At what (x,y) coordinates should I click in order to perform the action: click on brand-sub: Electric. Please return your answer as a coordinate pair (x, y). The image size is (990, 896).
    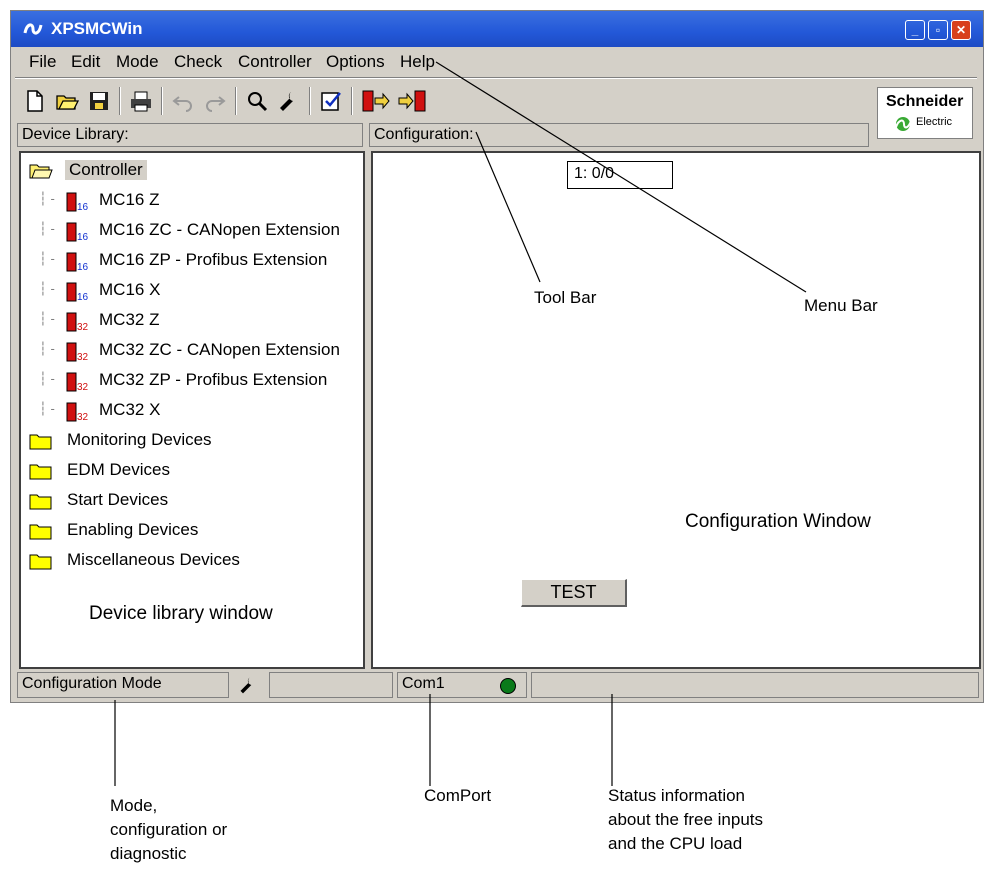
    Looking at the image, I should click on (934, 122).